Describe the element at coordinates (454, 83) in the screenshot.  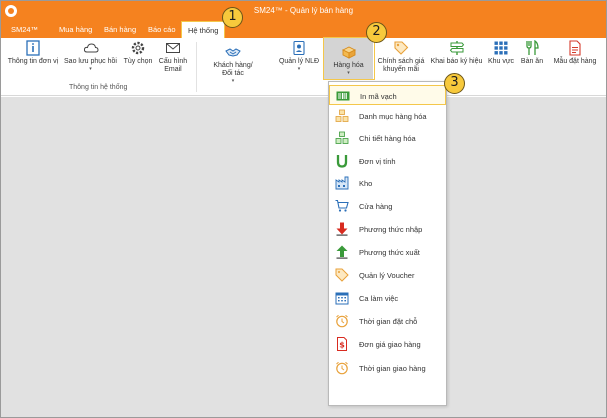
I see `step-marker-3: 3` at that location.